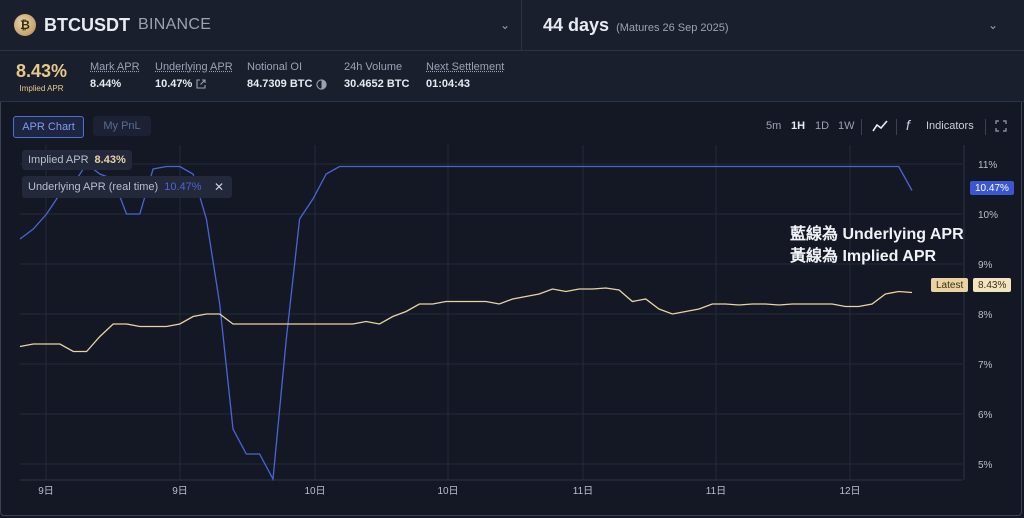  What do you see at coordinates (448, 84) in the screenshot?
I see `stat-value: 01:04:43` at bounding box center [448, 84].